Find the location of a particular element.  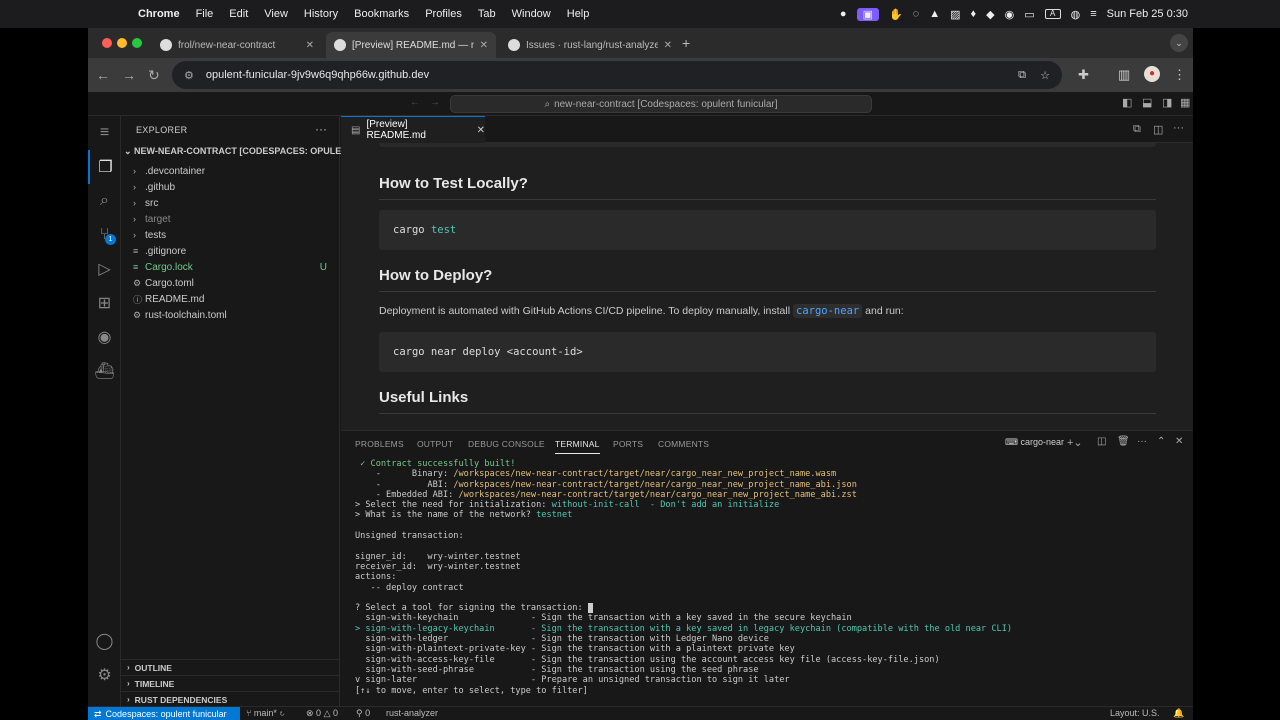

menu-window: Window is located at coordinates (531, 14).